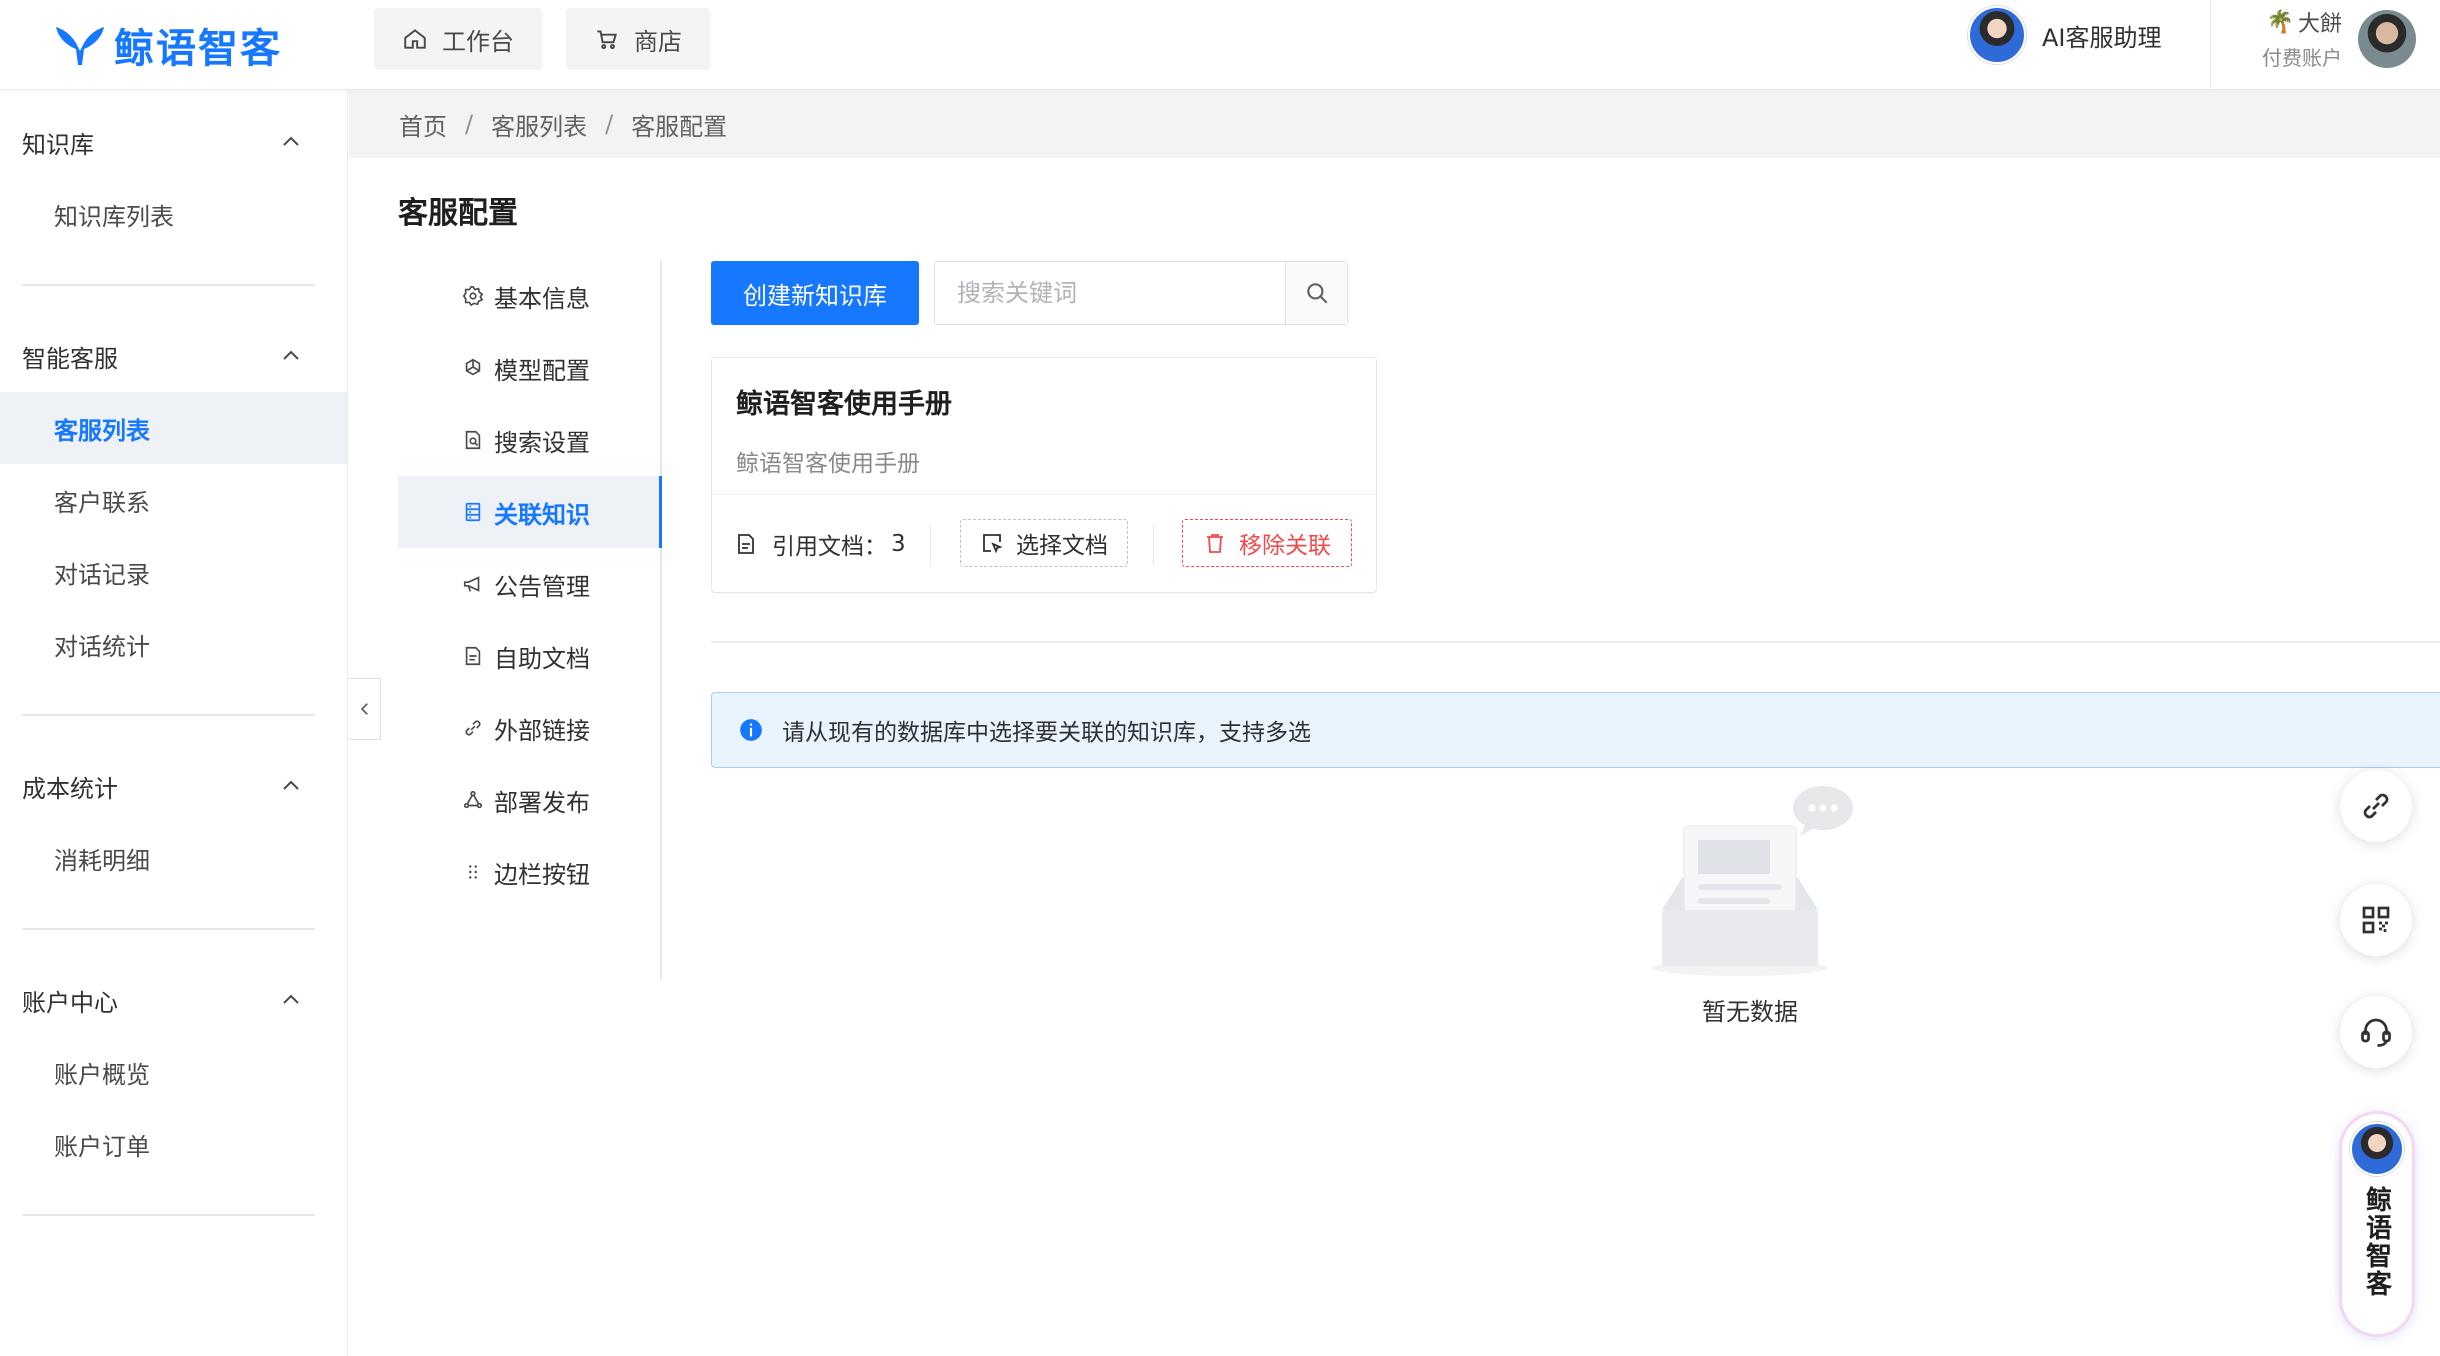 The width and height of the screenshot is (2440, 1356). Describe the element at coordinates (2376, 1242) in the screenshot. I see `chatbot-label: 鲸语智客` at that location.